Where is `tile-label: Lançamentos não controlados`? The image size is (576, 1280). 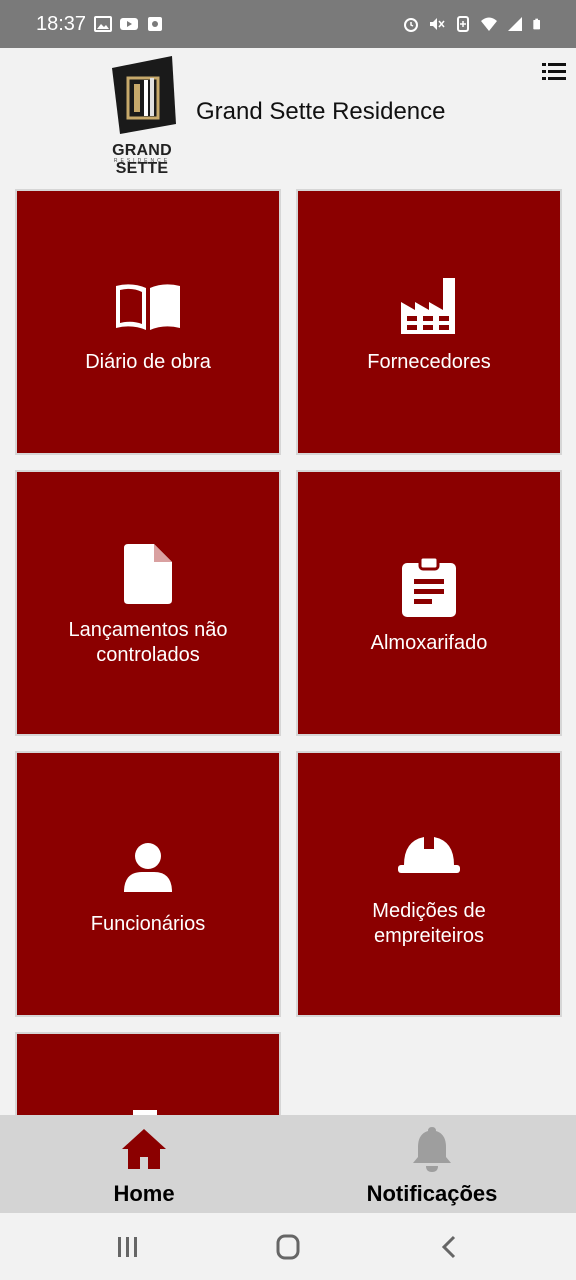
tile-label: Lançamentos não controlados is located at coordinates (148, 642).